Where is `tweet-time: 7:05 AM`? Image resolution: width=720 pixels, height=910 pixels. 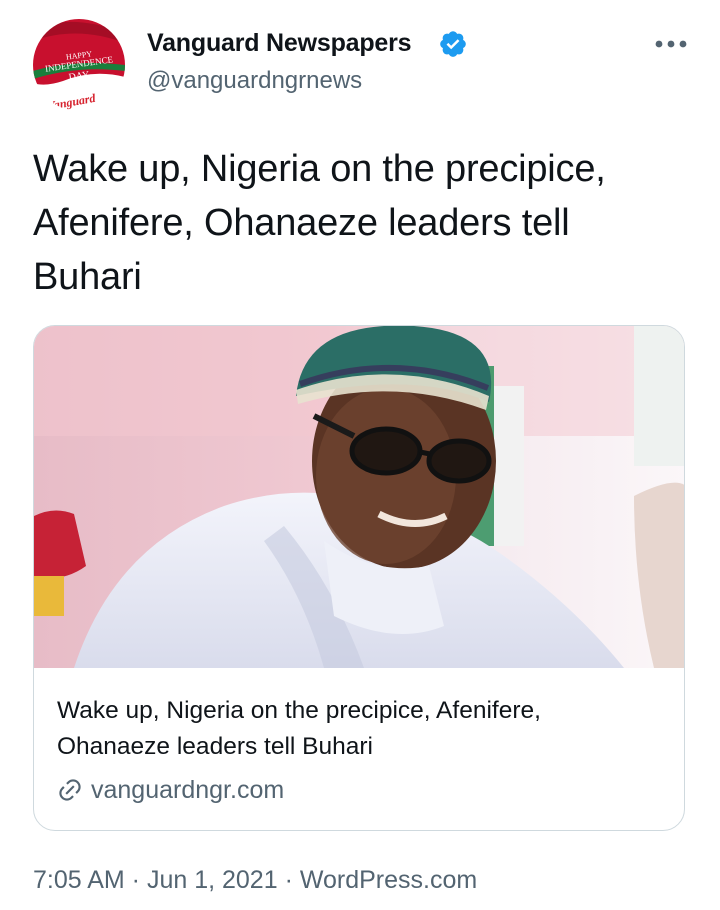
tweet-time: 7:05 AM is located at coordinates (79, 880).